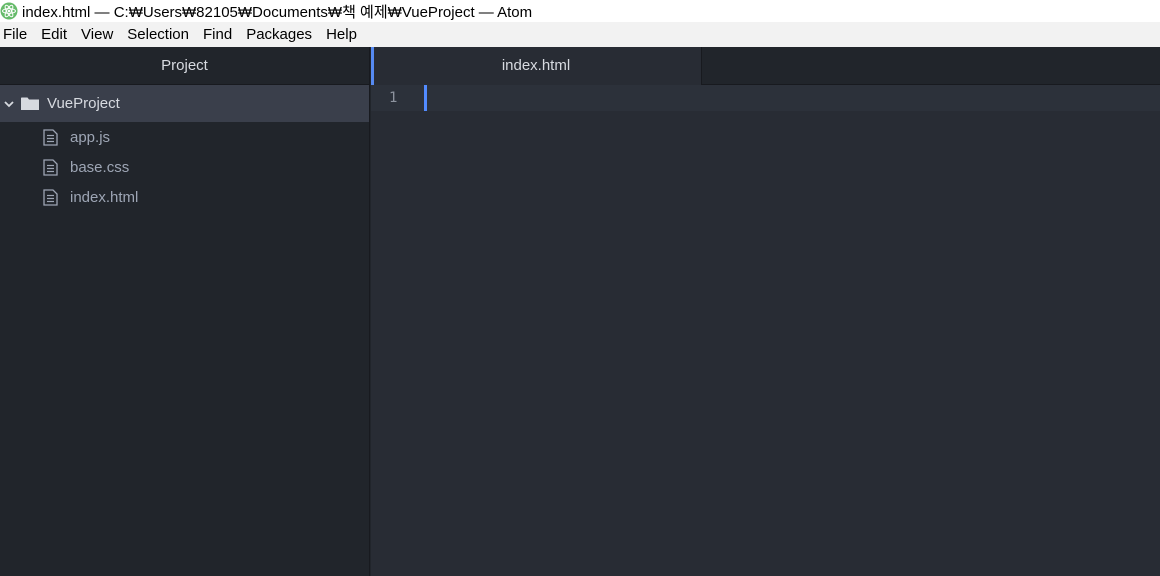  Describe the element at coordinates (90, 137) in the screenshot. I see `tree-file-label: app.js` at that location.